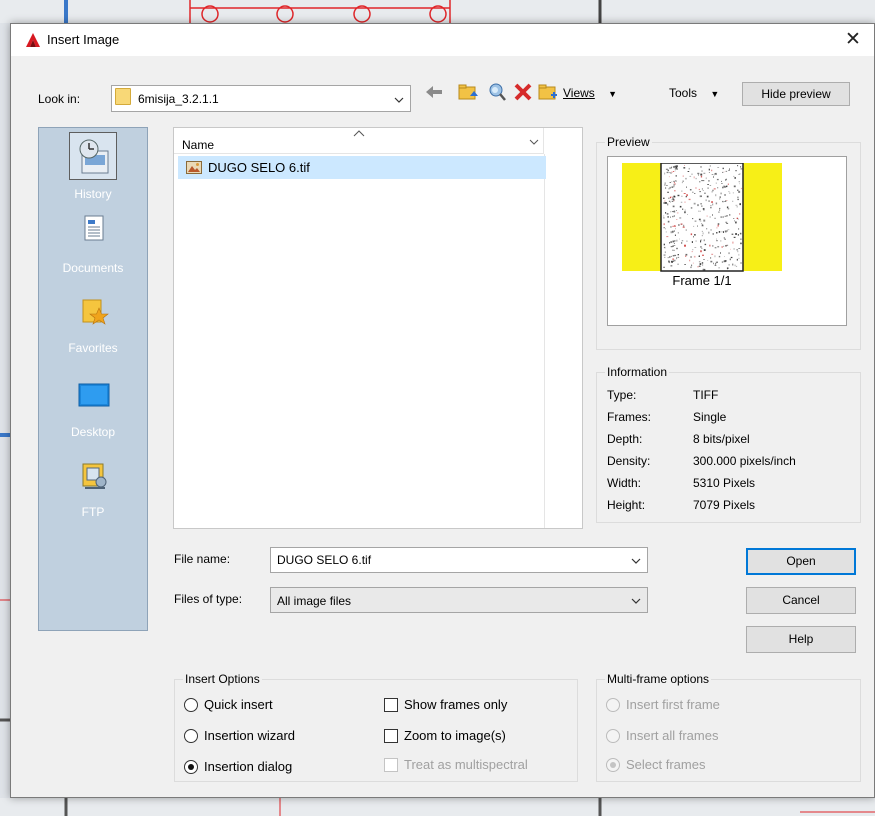 This screenshot has height=816, width=875. I want to click on history-icon, so click(93, 156).